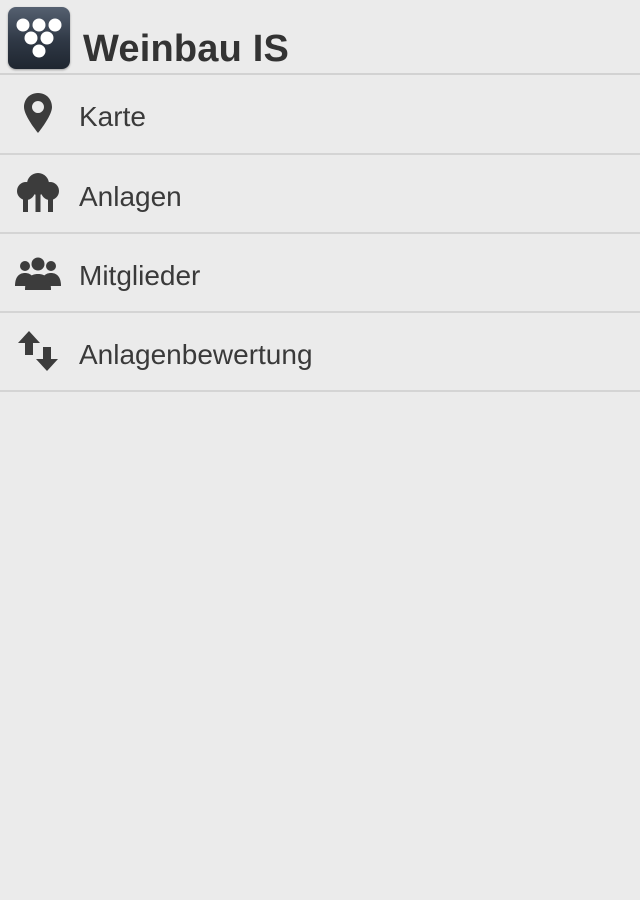 This screenshot has width=640, height=900. What do you see at coordinates (320, 115) in the screenshot?
I see `menu-item-karte: Karte` at bounding box center [320, 115].